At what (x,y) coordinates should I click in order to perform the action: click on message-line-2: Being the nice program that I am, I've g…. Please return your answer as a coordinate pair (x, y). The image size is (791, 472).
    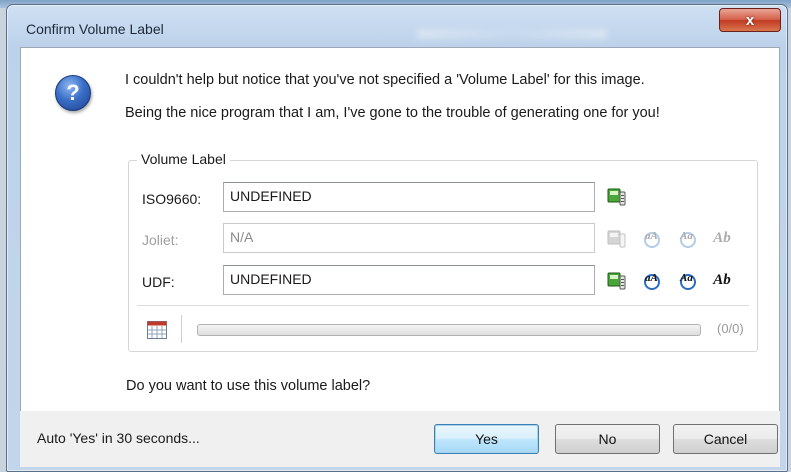
    Looking at the image, I should click on (392, 113).